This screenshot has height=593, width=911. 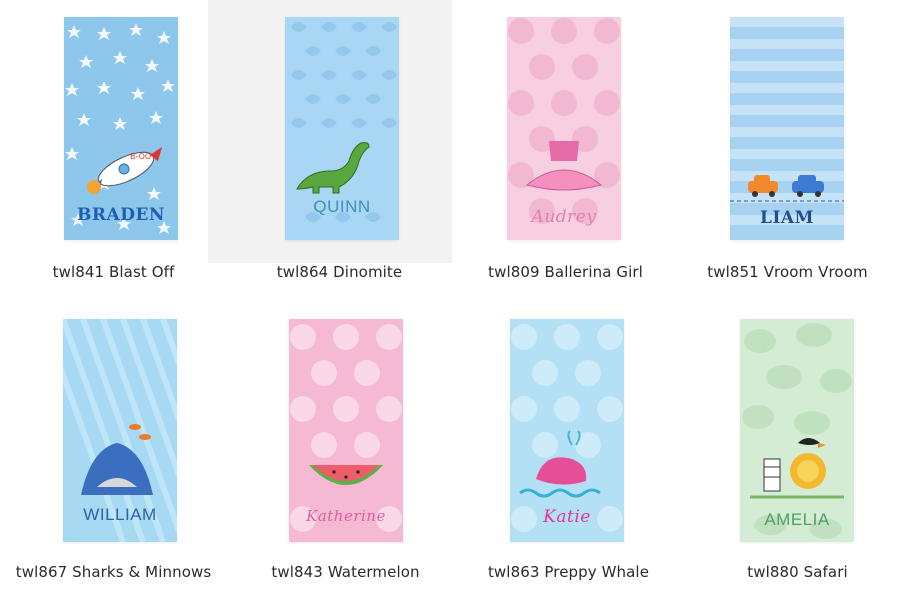 I want to click on towel-image: WILLIAM, so click(x=120, y=430).